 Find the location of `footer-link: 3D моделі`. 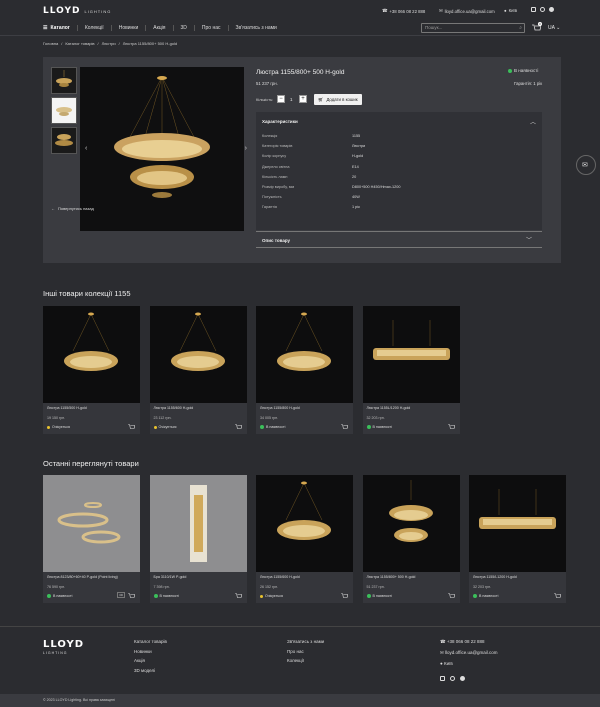

footer-link: 3D моделі is located at coordinates (150, 670).